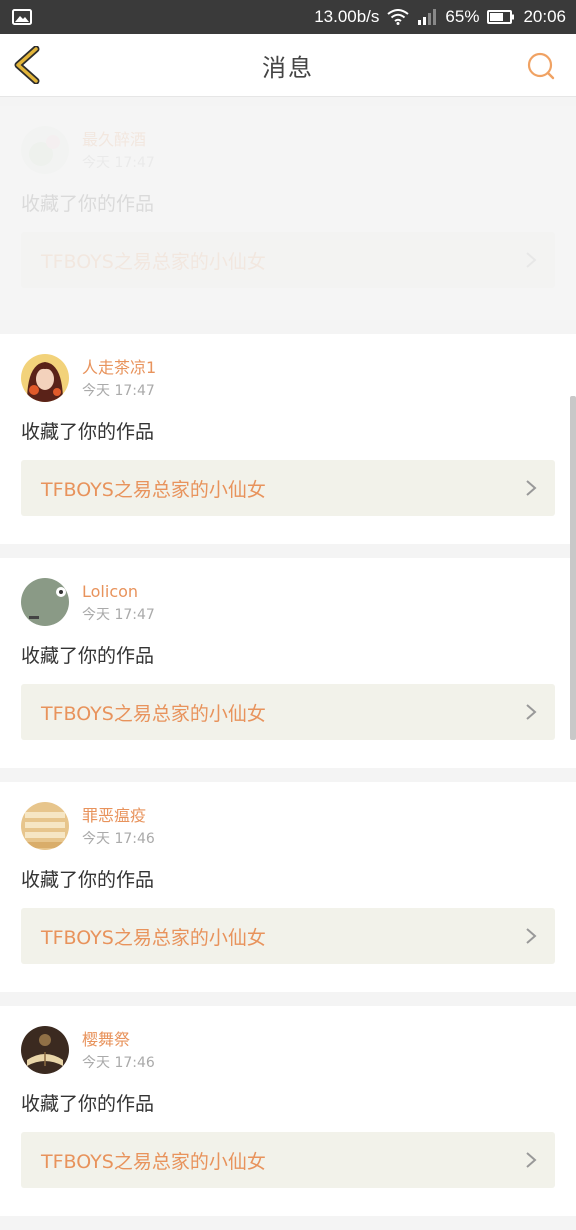 The height and width of the screenshot is (1230, 576). I want to click on wifi-icon, so click(398, 17).